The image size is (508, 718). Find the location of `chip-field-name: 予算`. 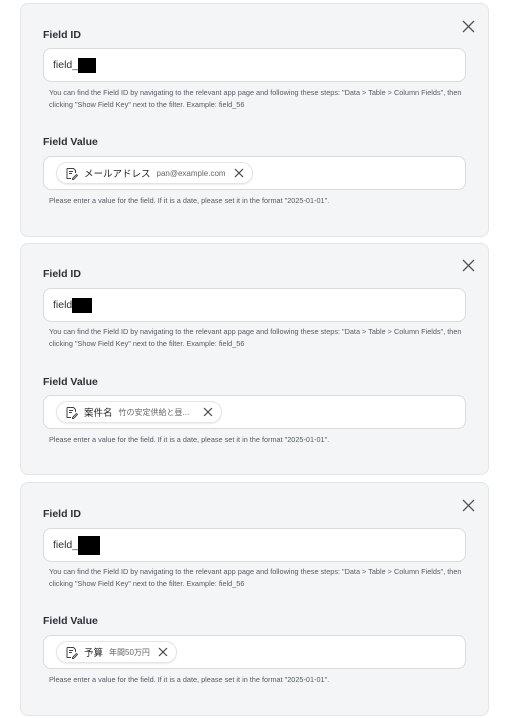

chip-field-name: 予算 is located at coordinates (94, 653).